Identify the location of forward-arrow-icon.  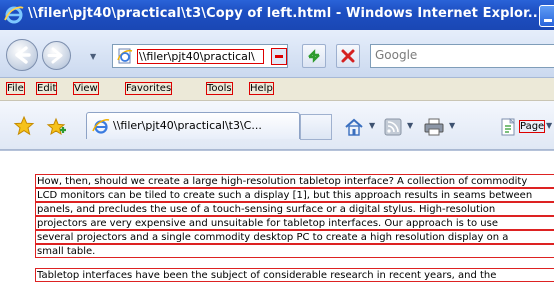
(55, 55).